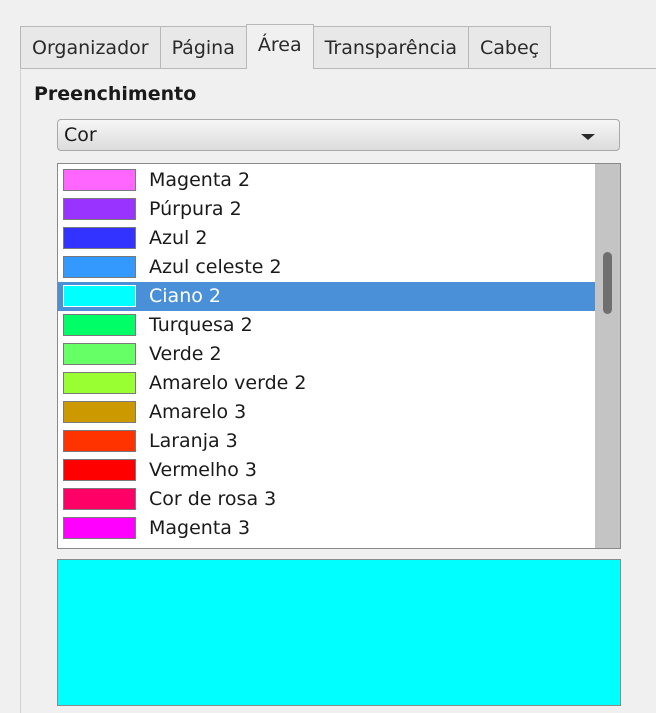 Image resolution: width=656 pixels, height=713 pixels. I want to click on chevron-down-icon, so click(588, 137).